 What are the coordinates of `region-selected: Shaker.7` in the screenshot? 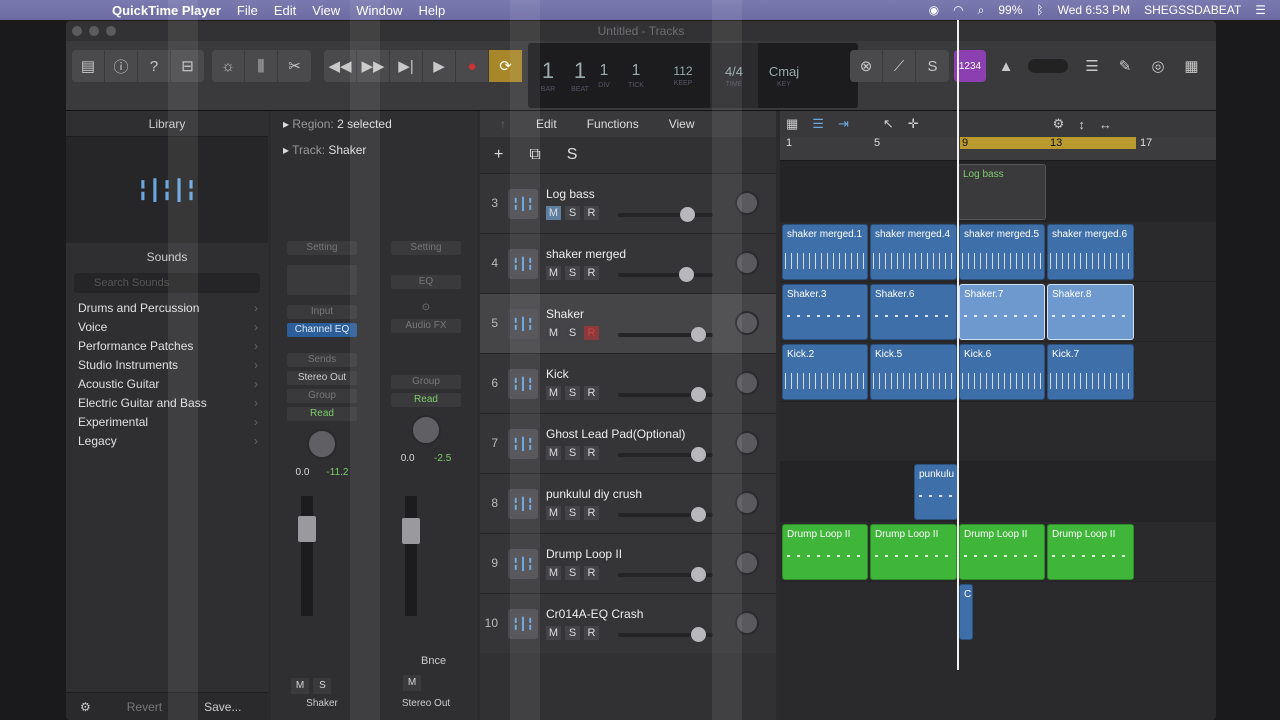 It's located at (1002, 312).